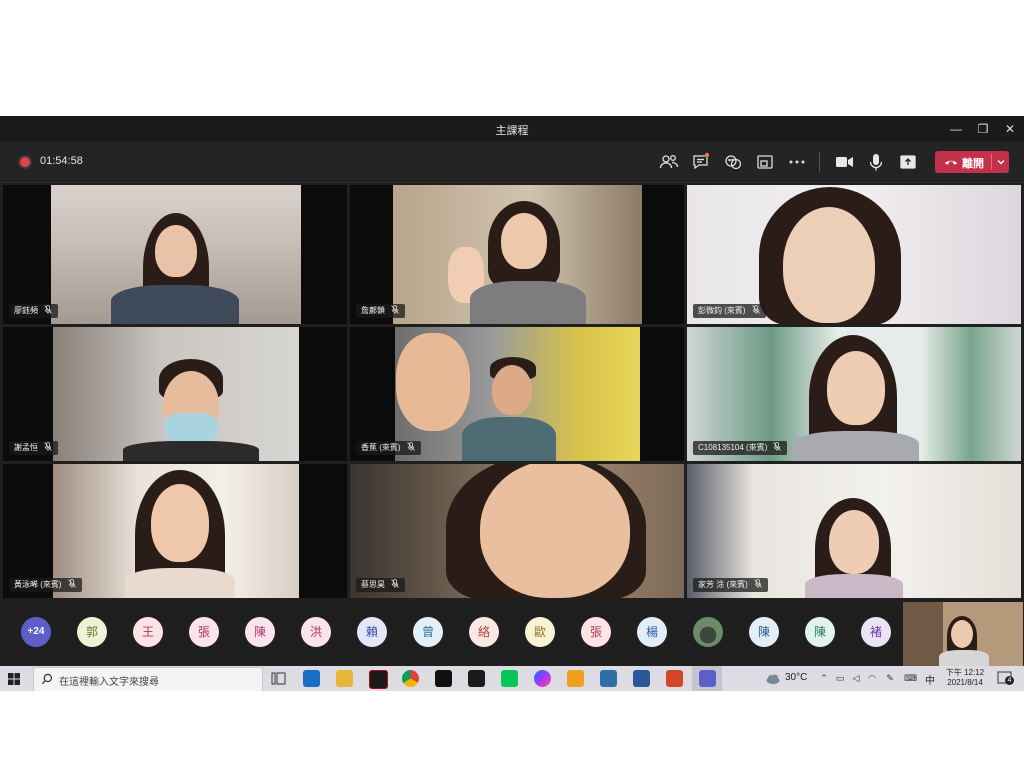  I want to click on minimize-button: —, so click(956, 129).